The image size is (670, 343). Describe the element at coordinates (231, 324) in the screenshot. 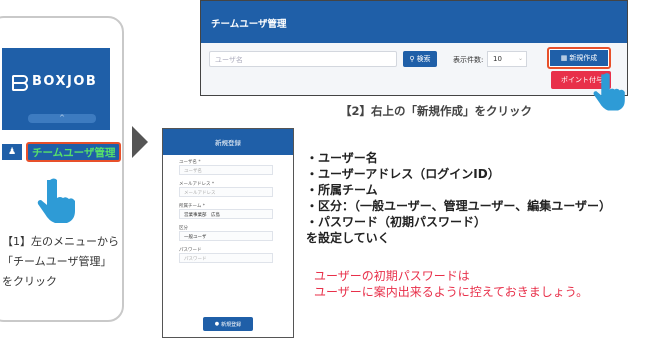

I see `register-button-label: 新規登録` at that location.